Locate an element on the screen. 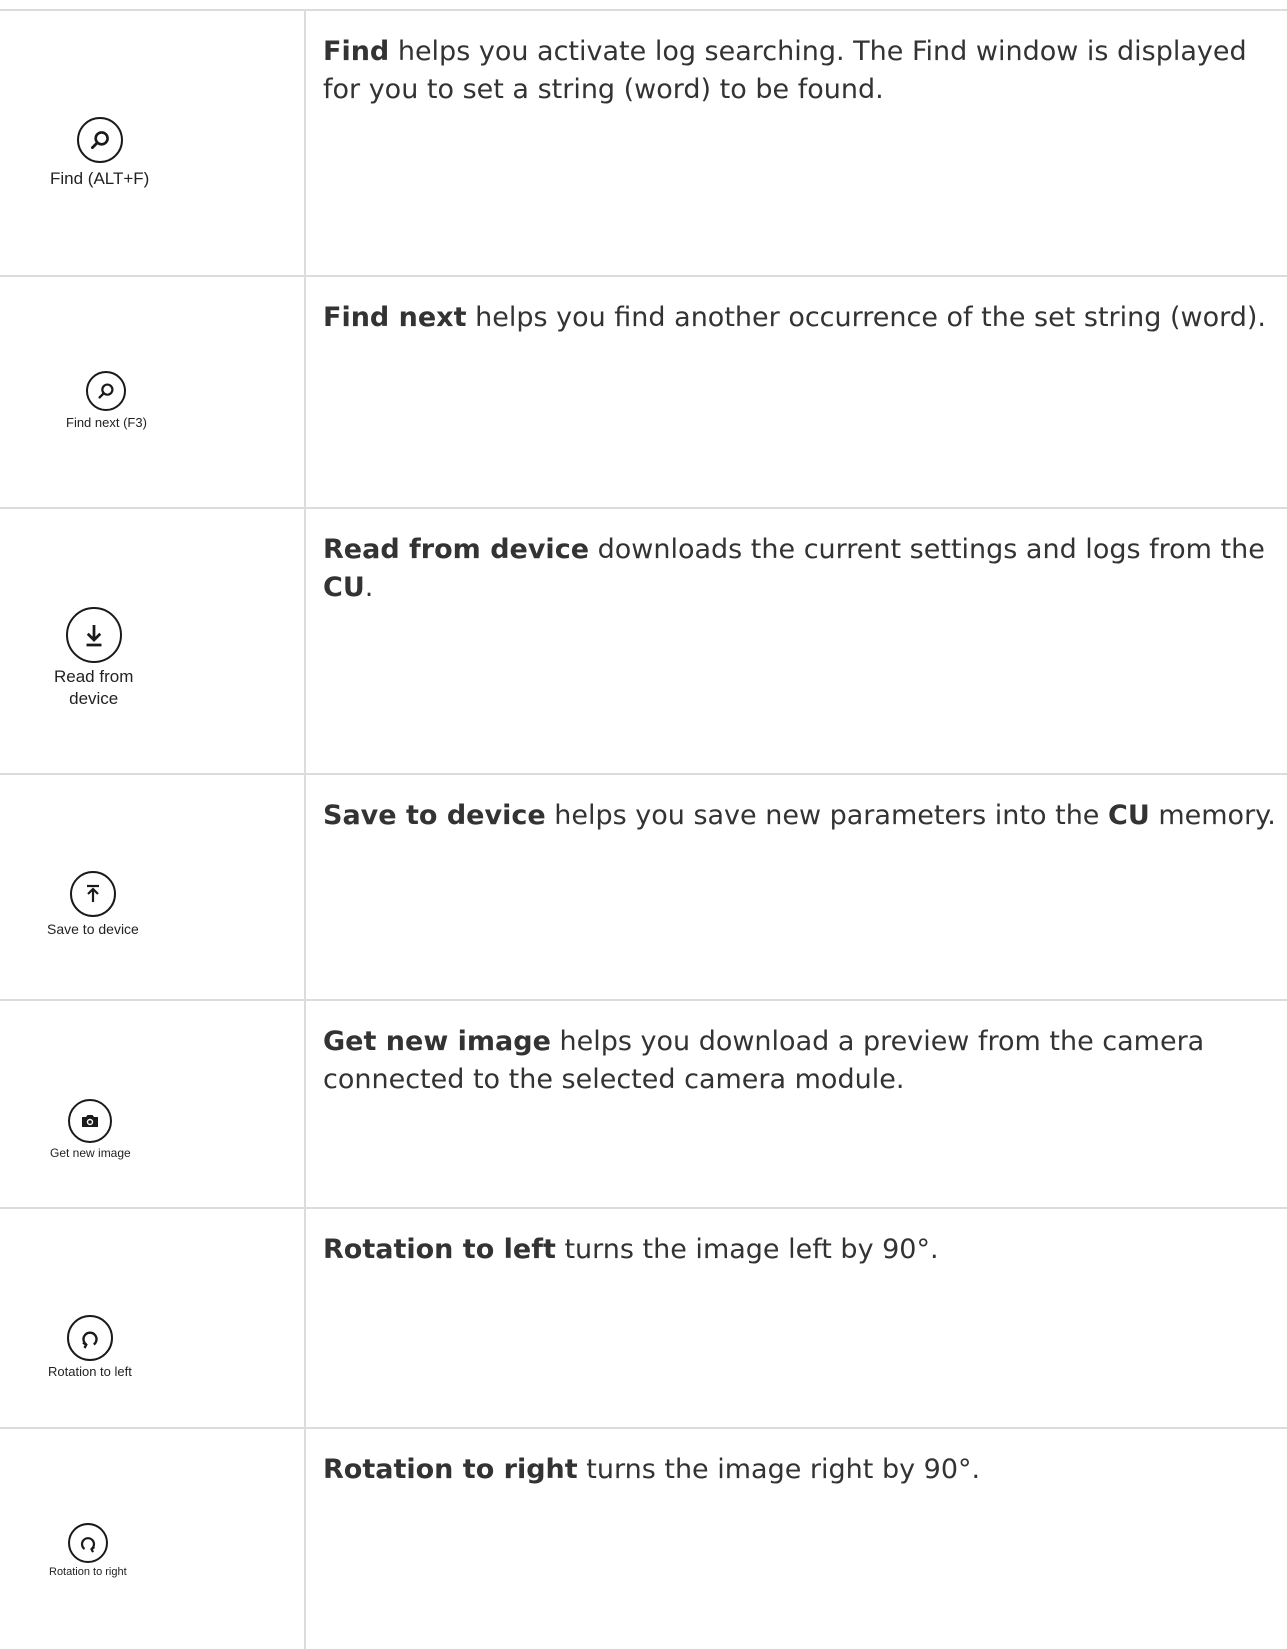 The width and height of the screenshot is (1287, 1649). upload-icon is located at coordinates (92, 893).